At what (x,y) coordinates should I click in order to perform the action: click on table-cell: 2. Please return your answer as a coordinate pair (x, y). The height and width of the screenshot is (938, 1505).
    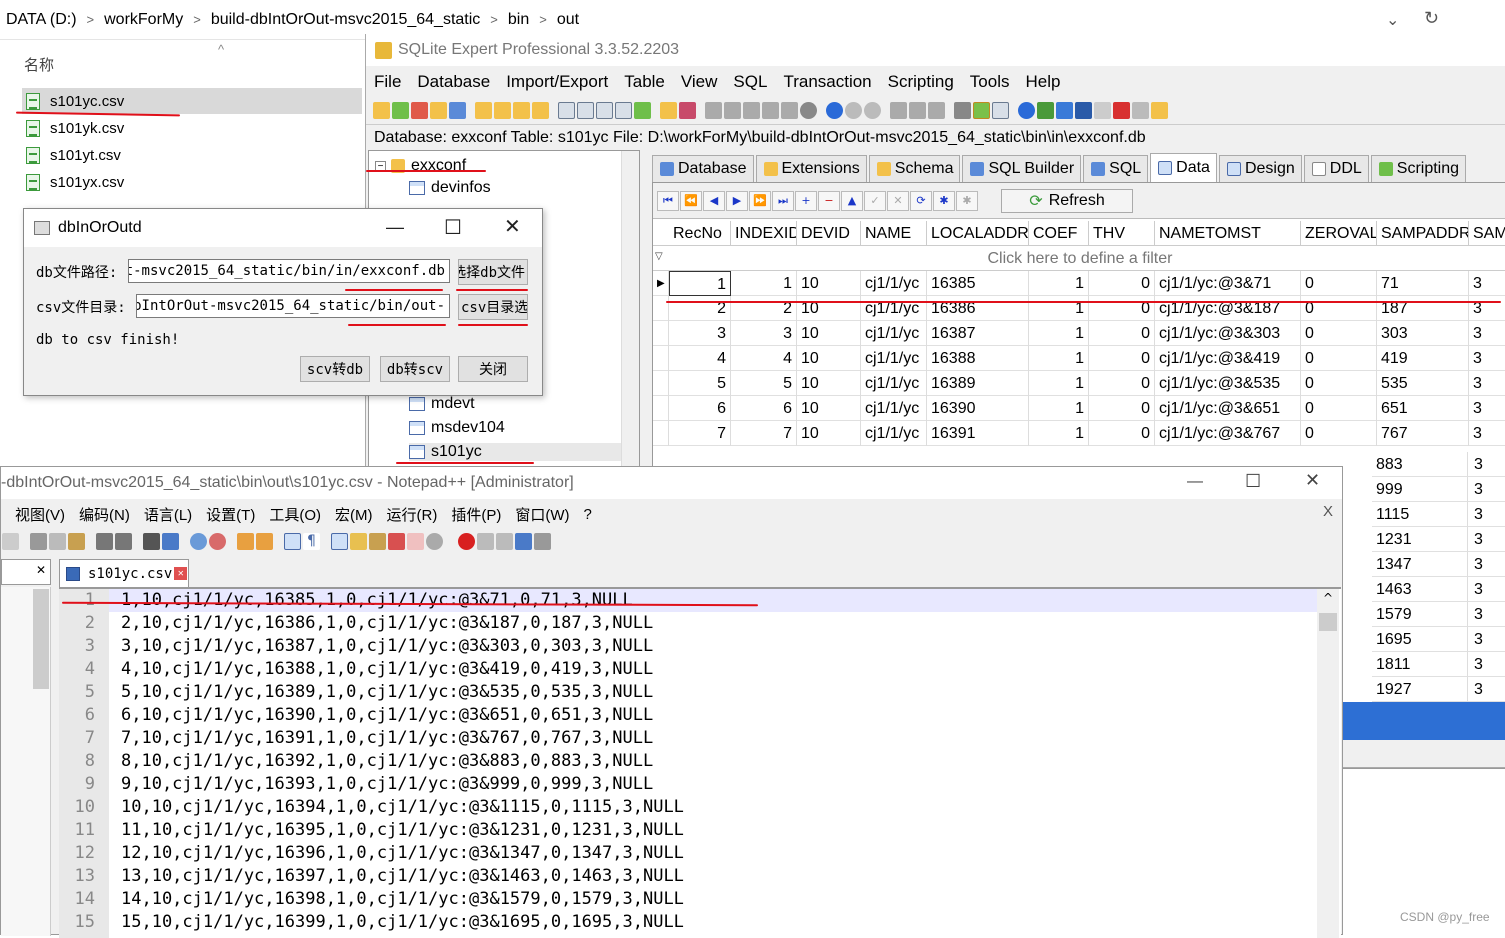
    Looking at the image, I should click on (764, 308).